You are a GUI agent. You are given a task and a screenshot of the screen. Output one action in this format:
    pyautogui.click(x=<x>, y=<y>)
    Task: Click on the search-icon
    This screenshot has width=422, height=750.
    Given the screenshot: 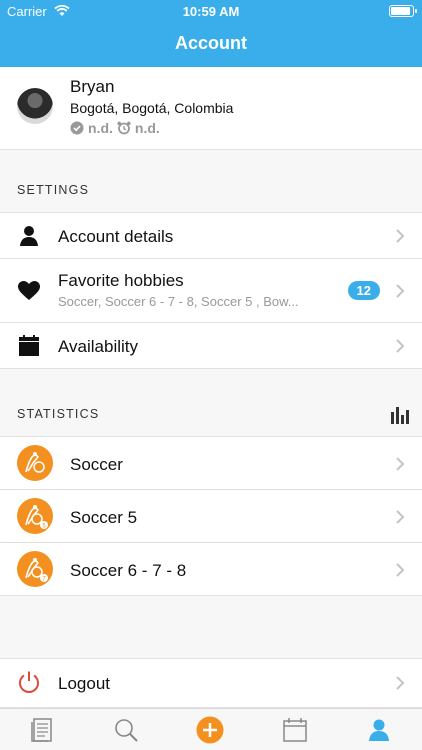 What is the action you would take?
    pyautogui.click(x=126, y=730)
    